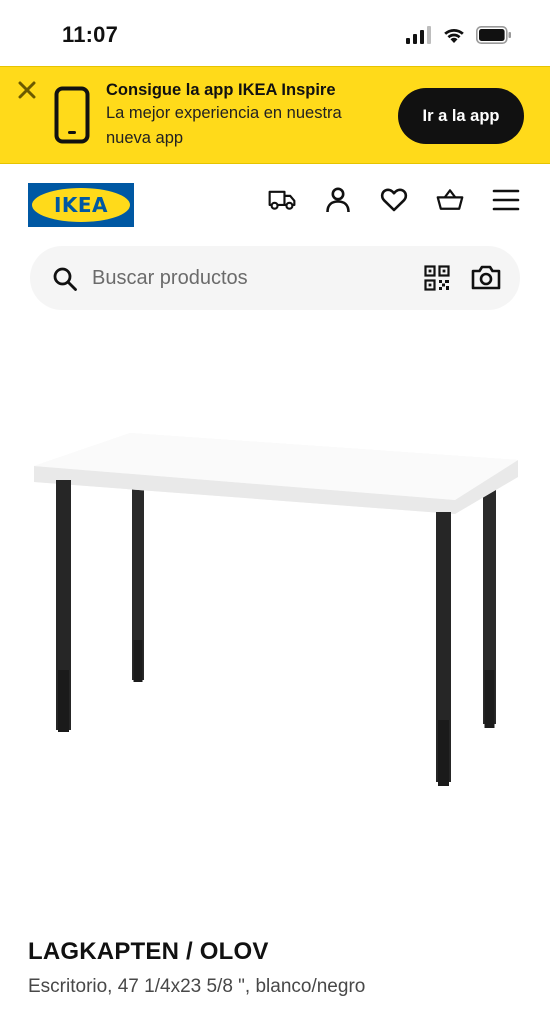 Image resolution: width=550 pixels, height=1024 pixels. What do you see at coordinates (27, 90) in the screenshot?
I see `close-icon` at bounding box center [27, 90].